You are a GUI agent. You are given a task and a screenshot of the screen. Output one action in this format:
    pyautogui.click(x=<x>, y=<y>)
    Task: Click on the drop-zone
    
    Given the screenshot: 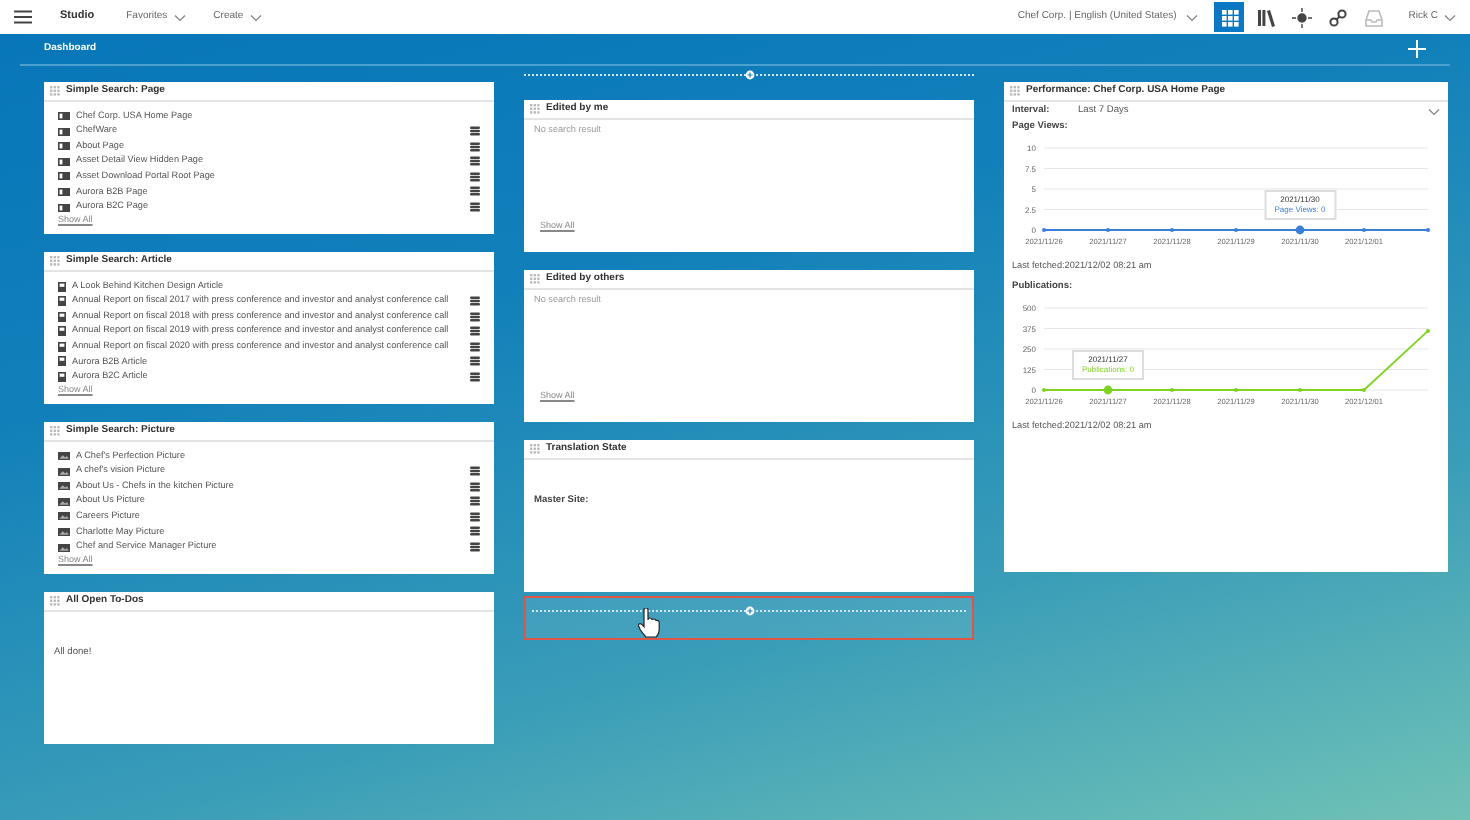 What is the action you would take?
    pyautogui.click(x=749, y=618)
    